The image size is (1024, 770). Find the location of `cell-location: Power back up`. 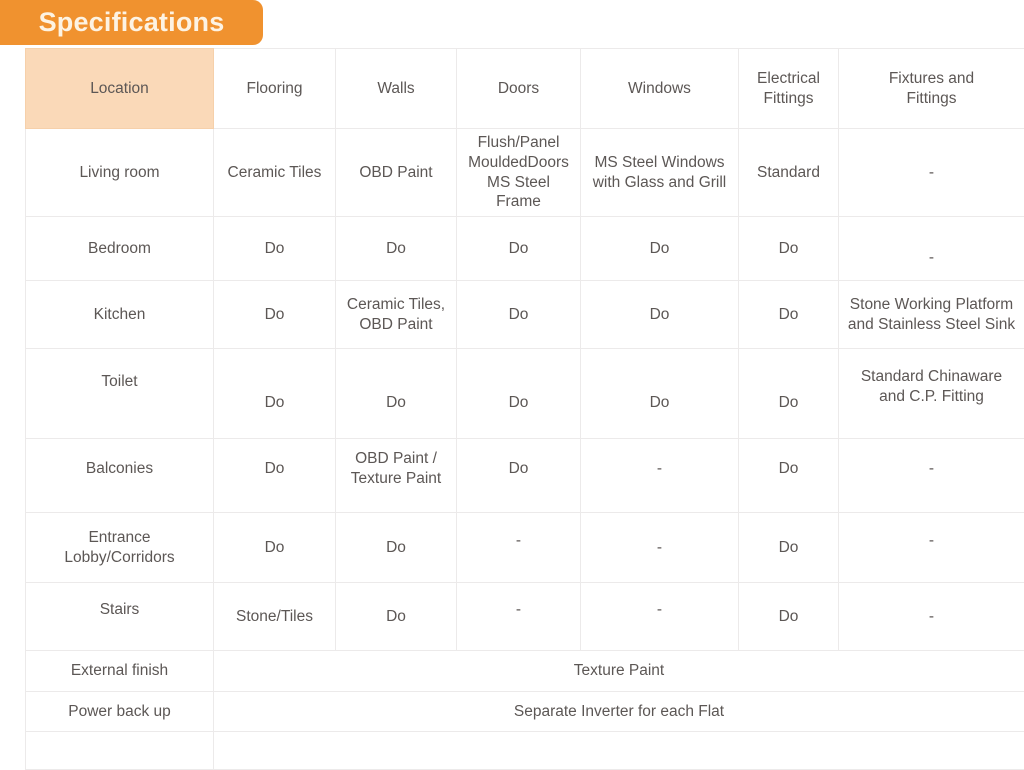

cell-location: Power back up is located at coordinates (120, 712).